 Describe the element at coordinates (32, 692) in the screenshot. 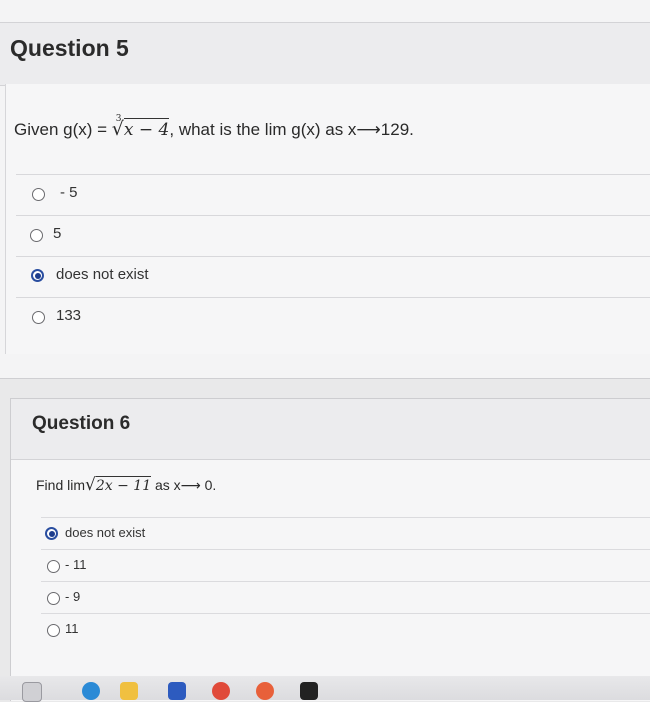

I see `calendar-icon` at that location.